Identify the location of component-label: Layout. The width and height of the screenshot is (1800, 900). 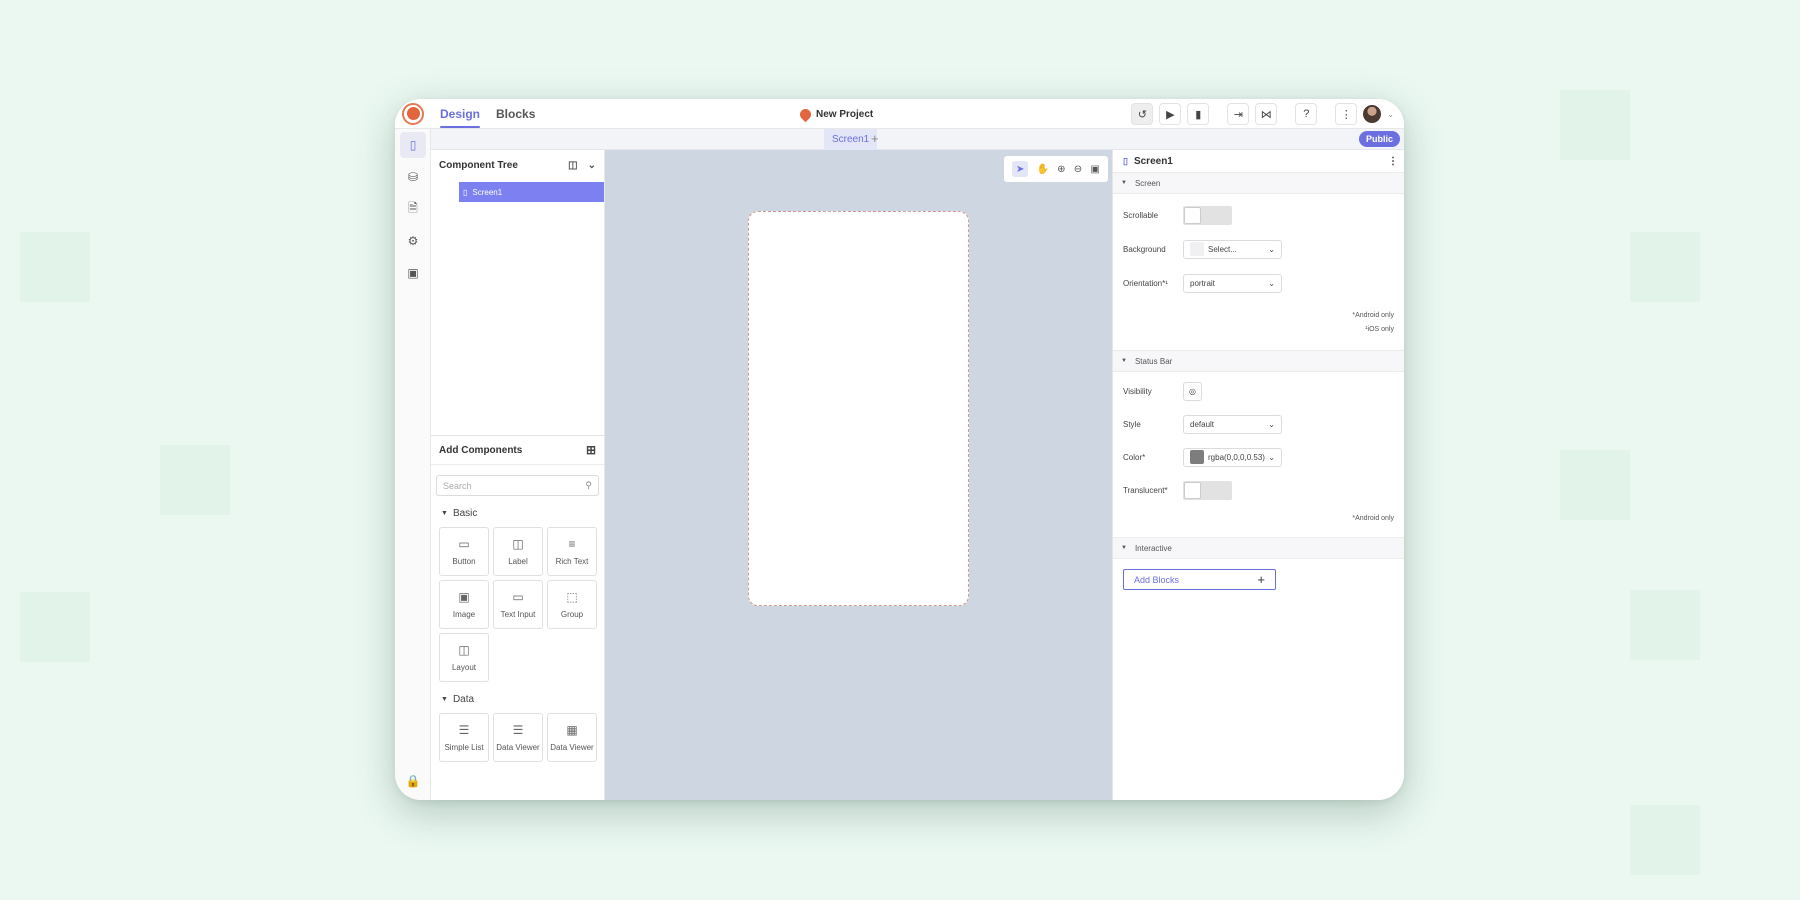
(464, 667).